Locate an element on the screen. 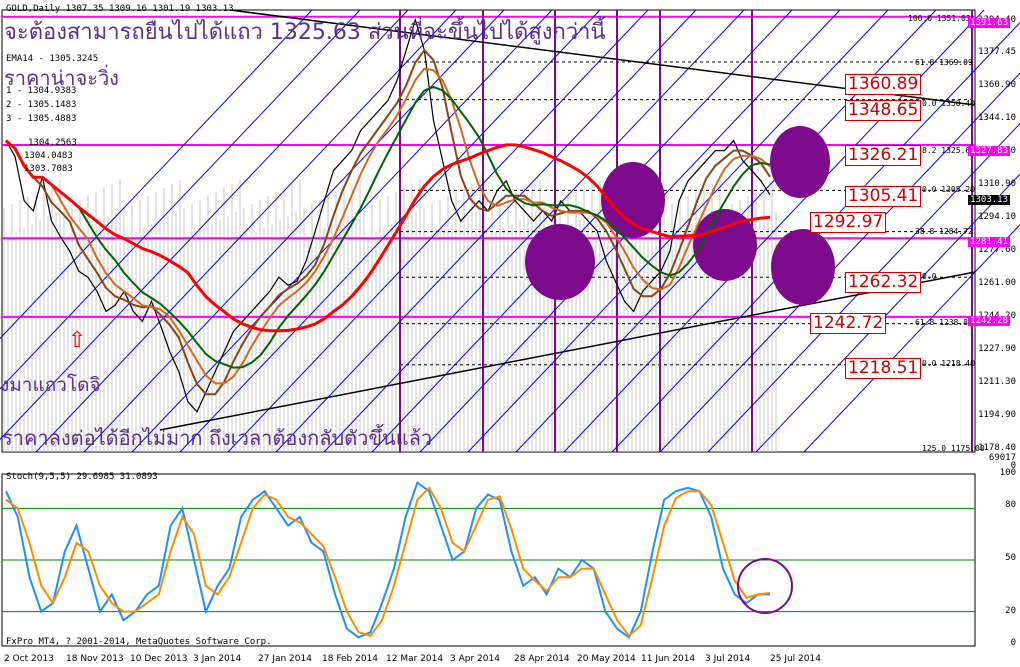 This screenshot has height=667, width=1020. price-axis-tick: 1178.40 is located at coordinates (997, 448).